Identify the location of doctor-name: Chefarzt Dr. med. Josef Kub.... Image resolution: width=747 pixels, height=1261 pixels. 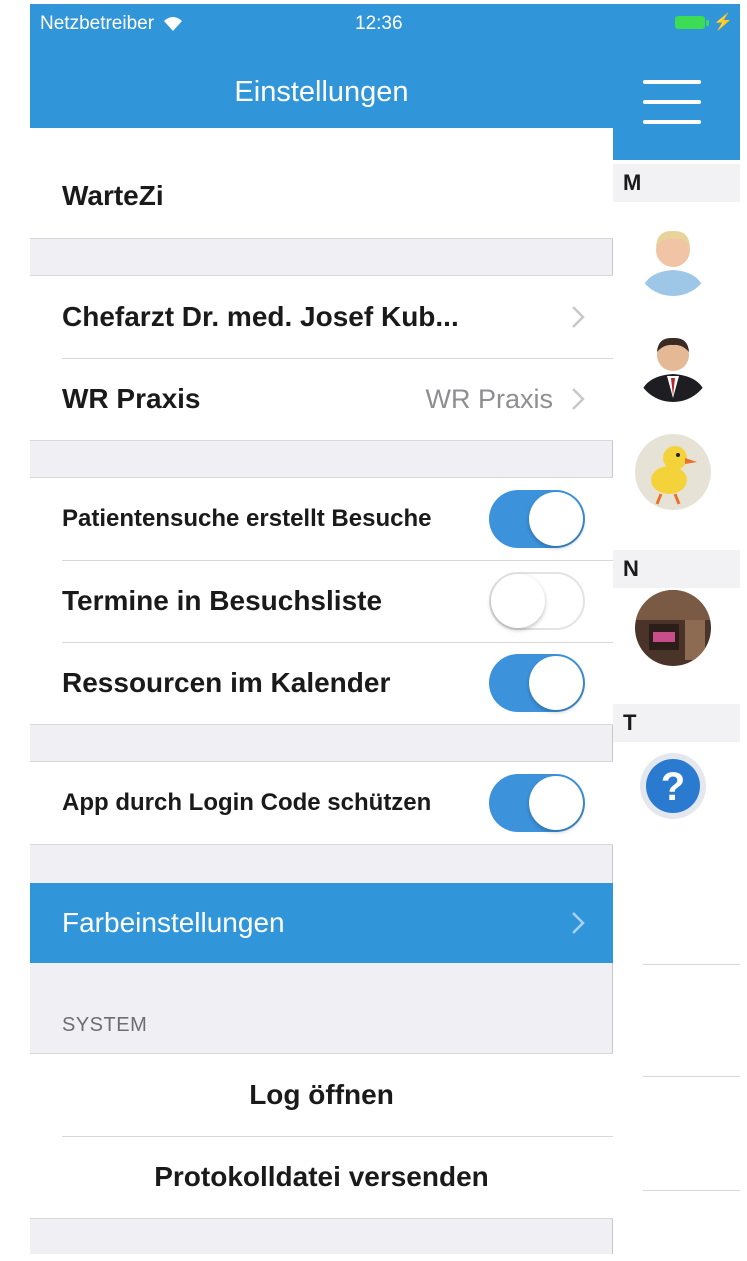
(260, 316).